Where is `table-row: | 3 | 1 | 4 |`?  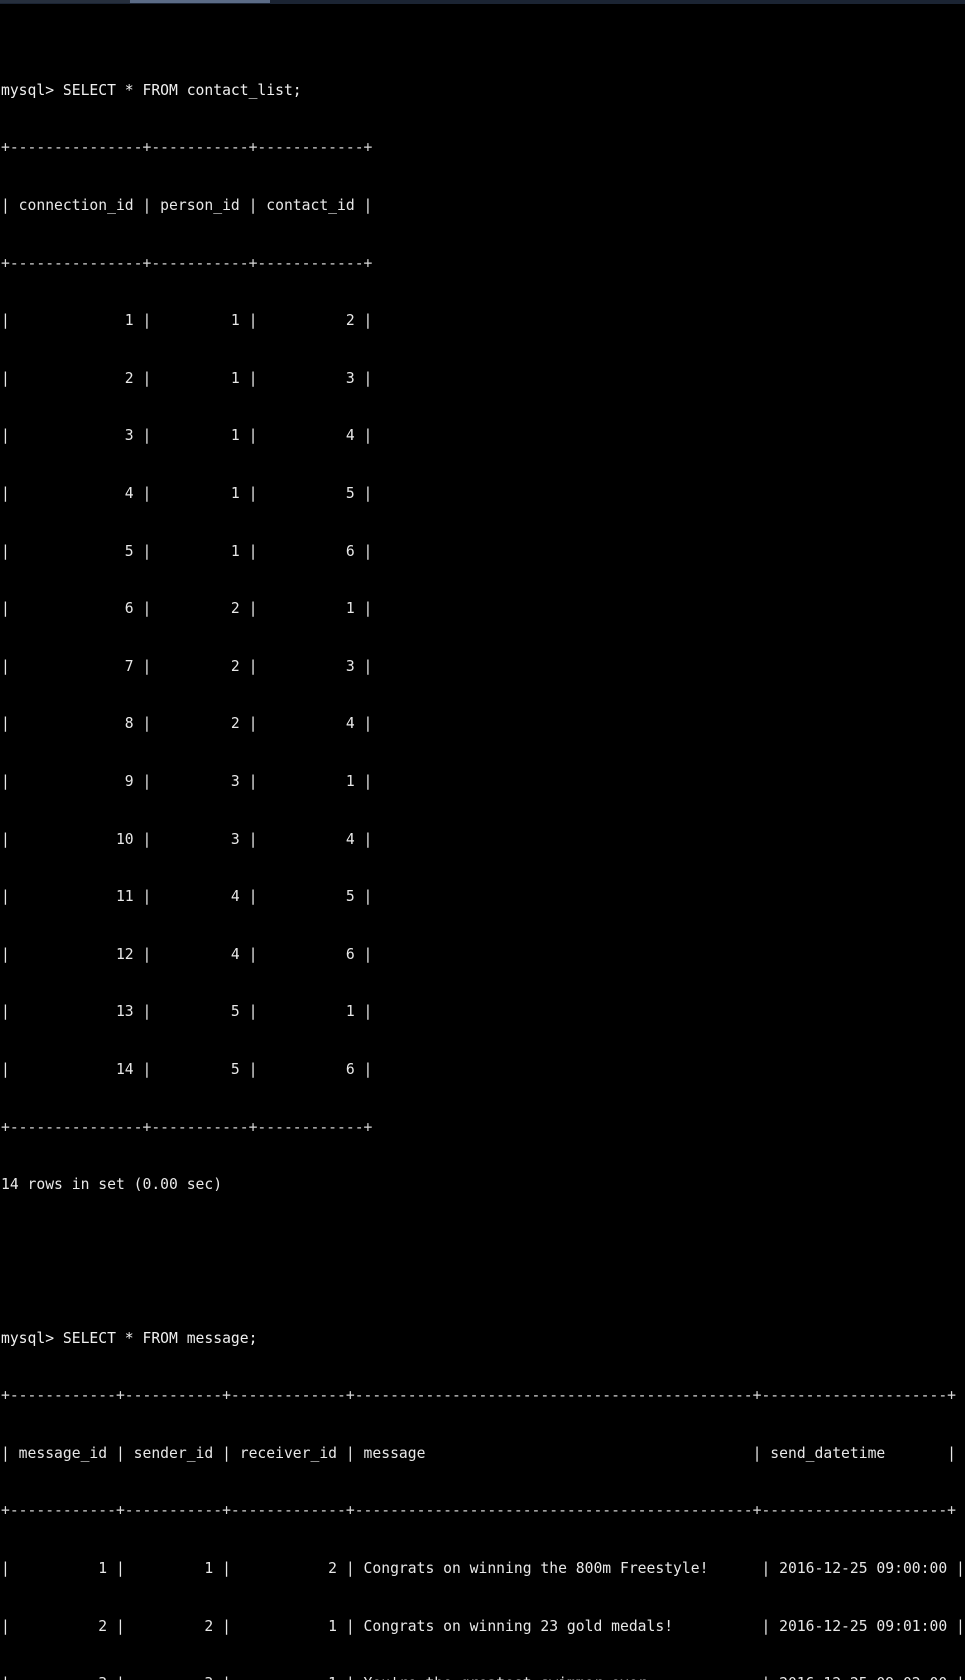 table-row: | 3 | 1 | 4 | is located at coordinates (187, 436).